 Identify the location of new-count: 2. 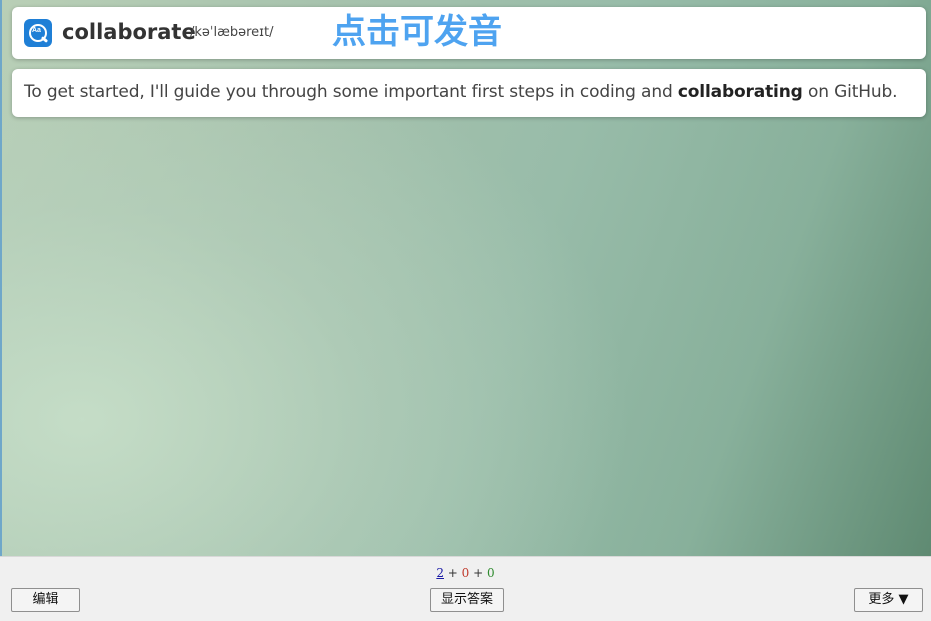
(440, 573).